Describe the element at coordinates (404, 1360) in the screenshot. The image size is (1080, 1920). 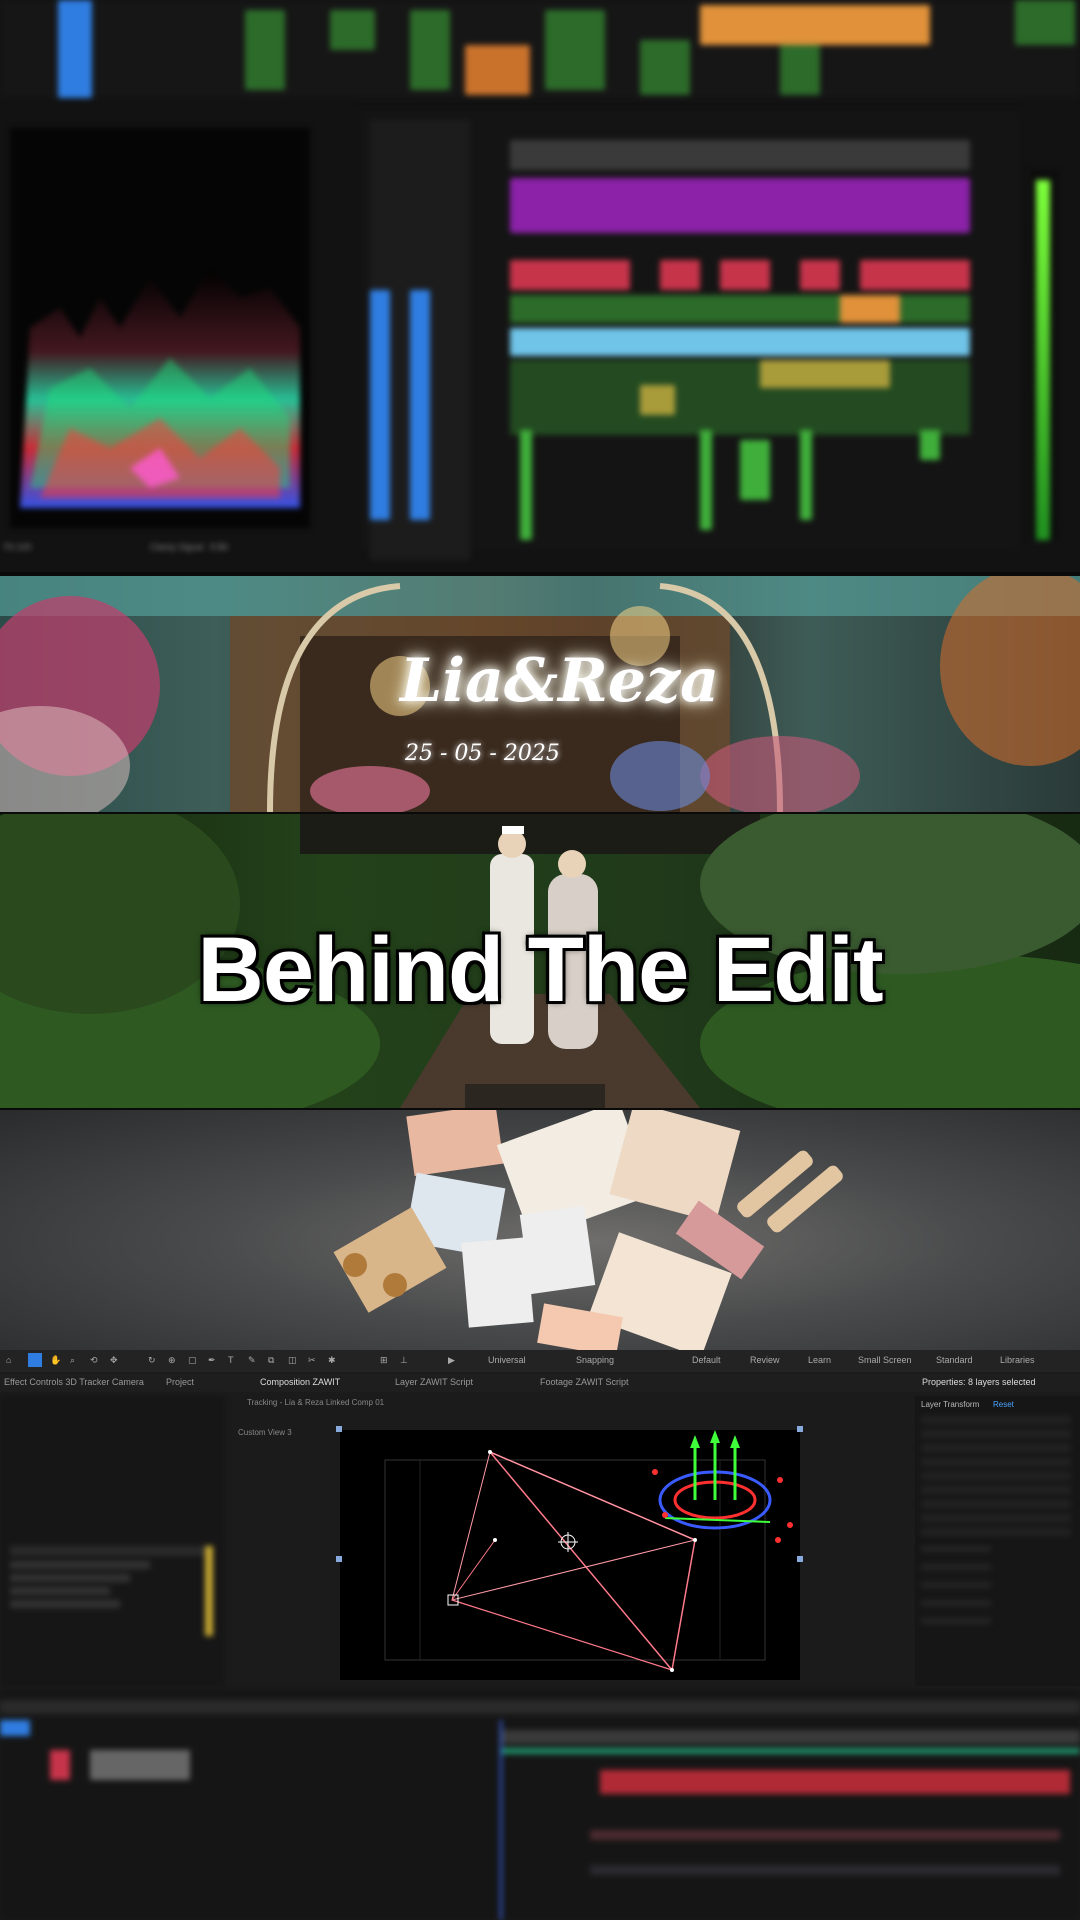
I see `axis-world-icon: ⊥` at that location.